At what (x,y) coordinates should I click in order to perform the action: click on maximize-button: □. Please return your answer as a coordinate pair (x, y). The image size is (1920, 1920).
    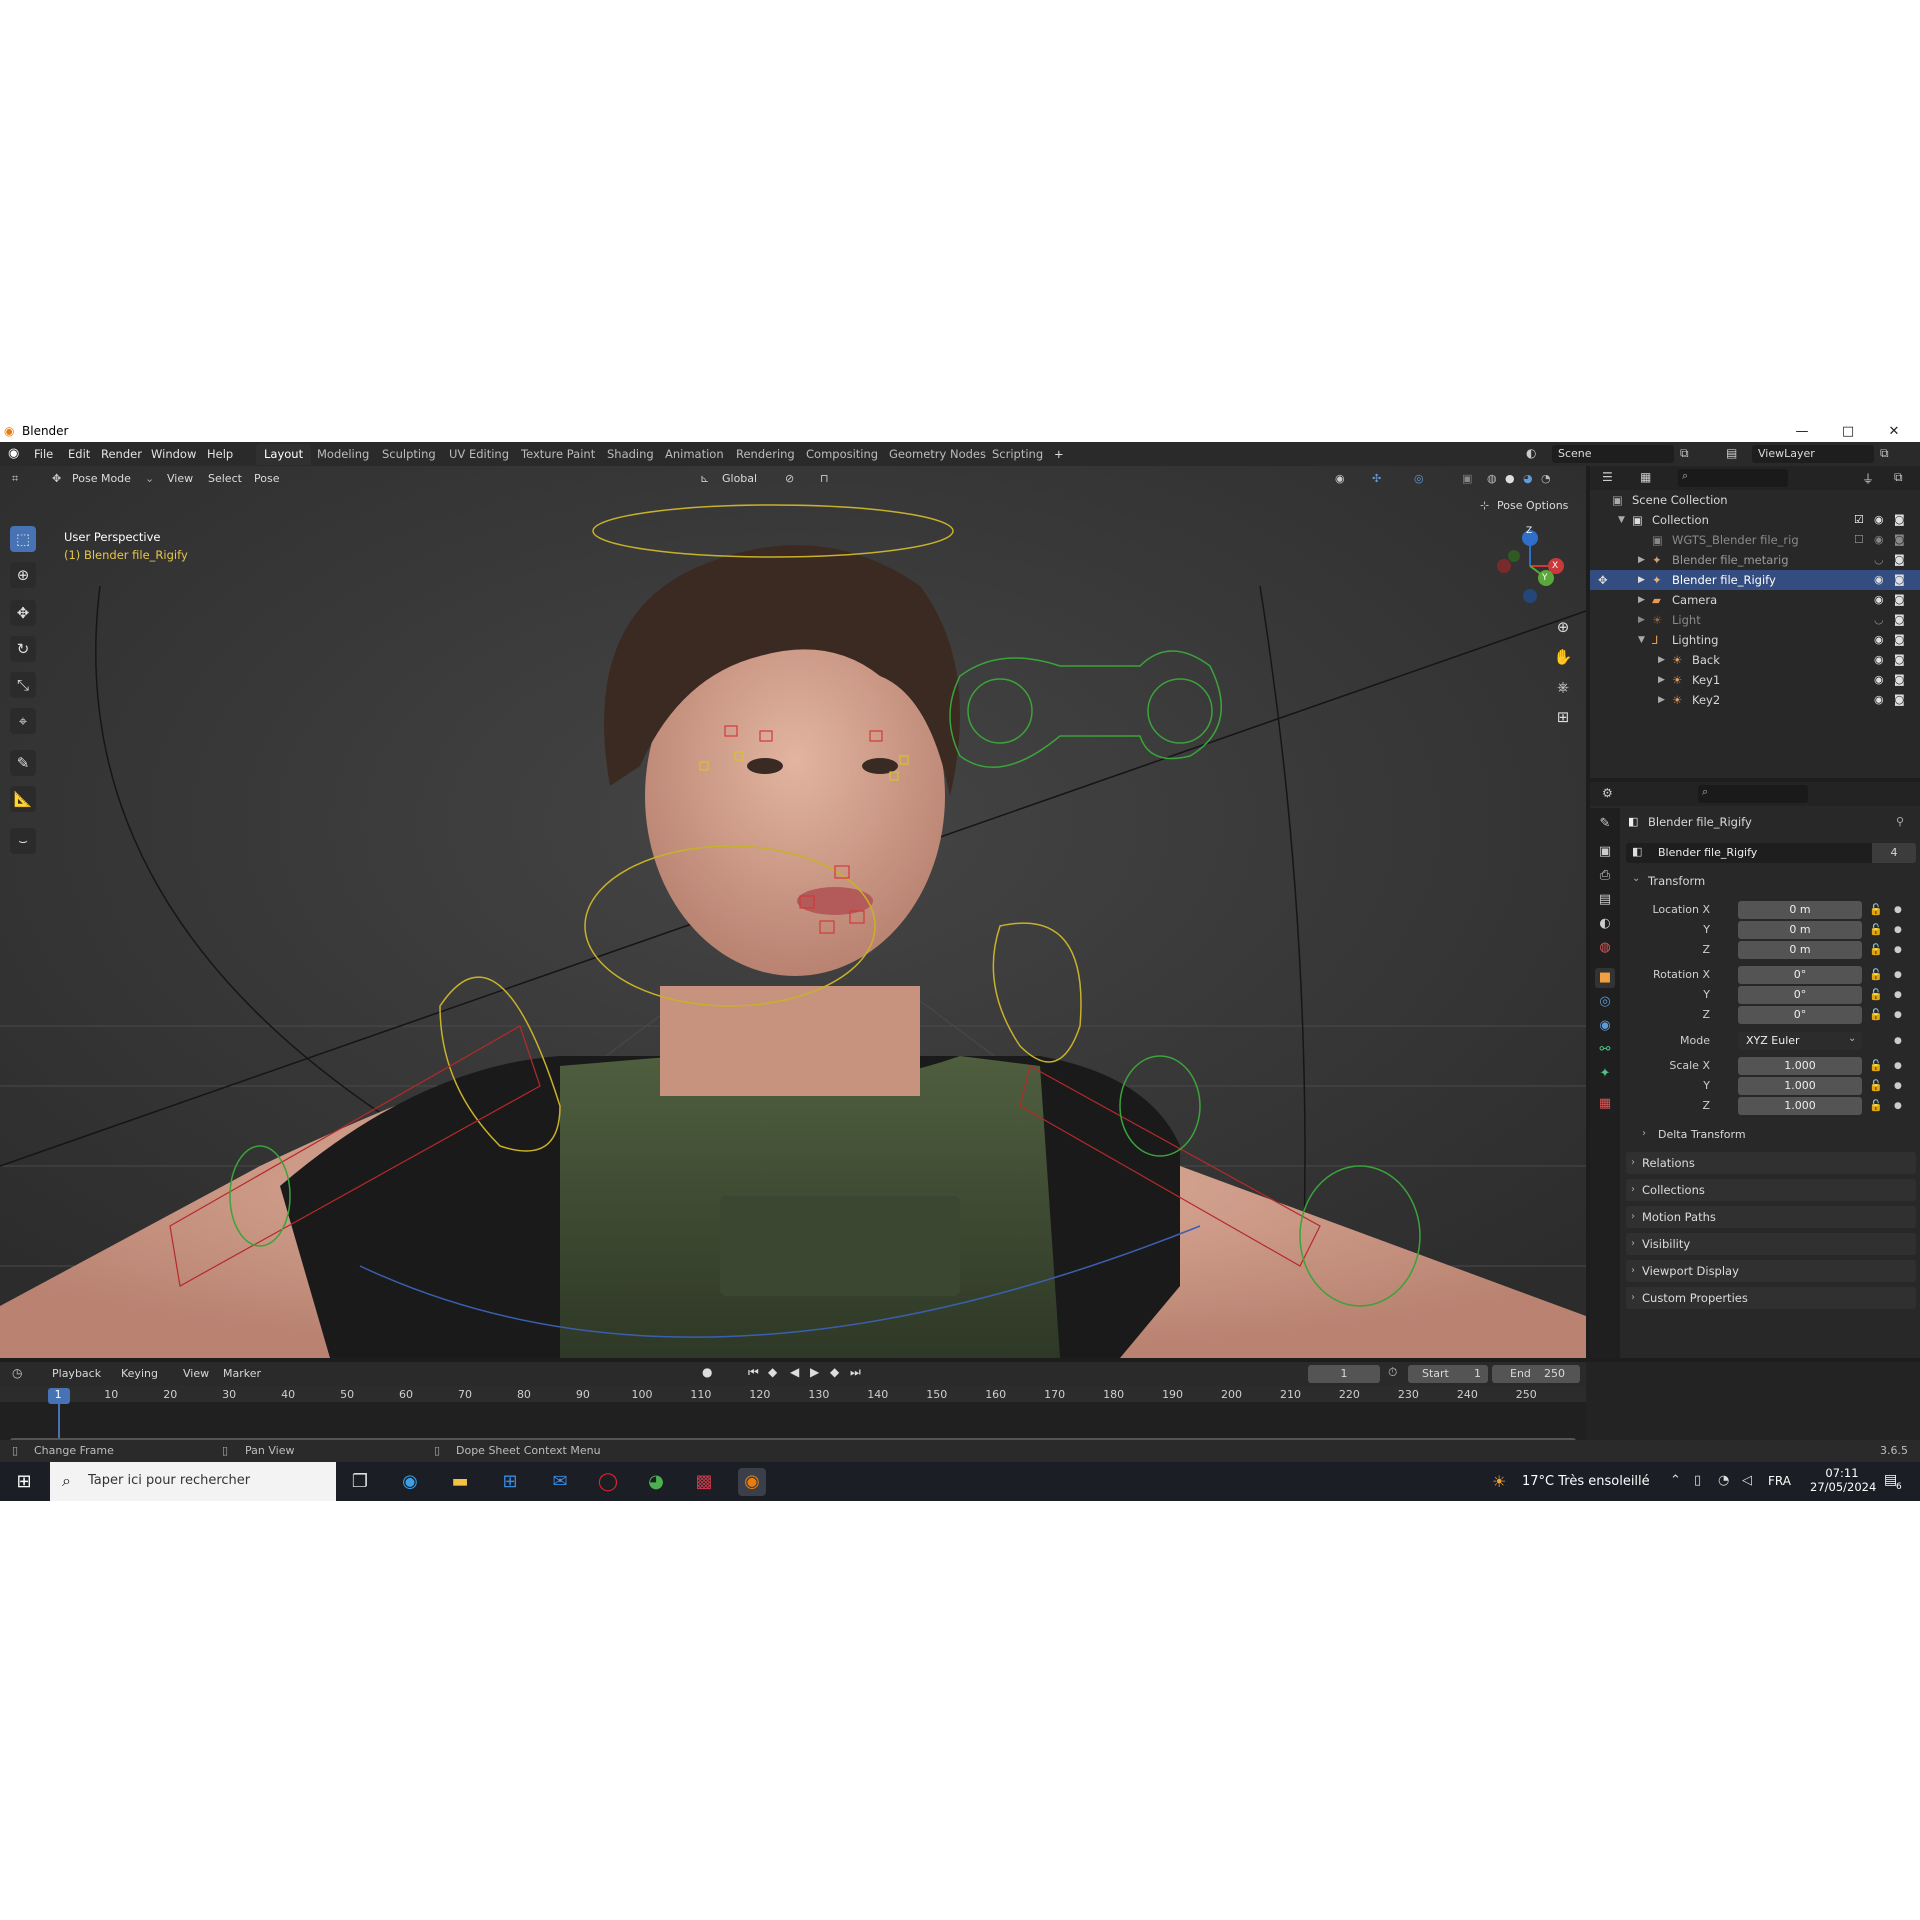
    Looking at the image, I should click on (1848, 431).